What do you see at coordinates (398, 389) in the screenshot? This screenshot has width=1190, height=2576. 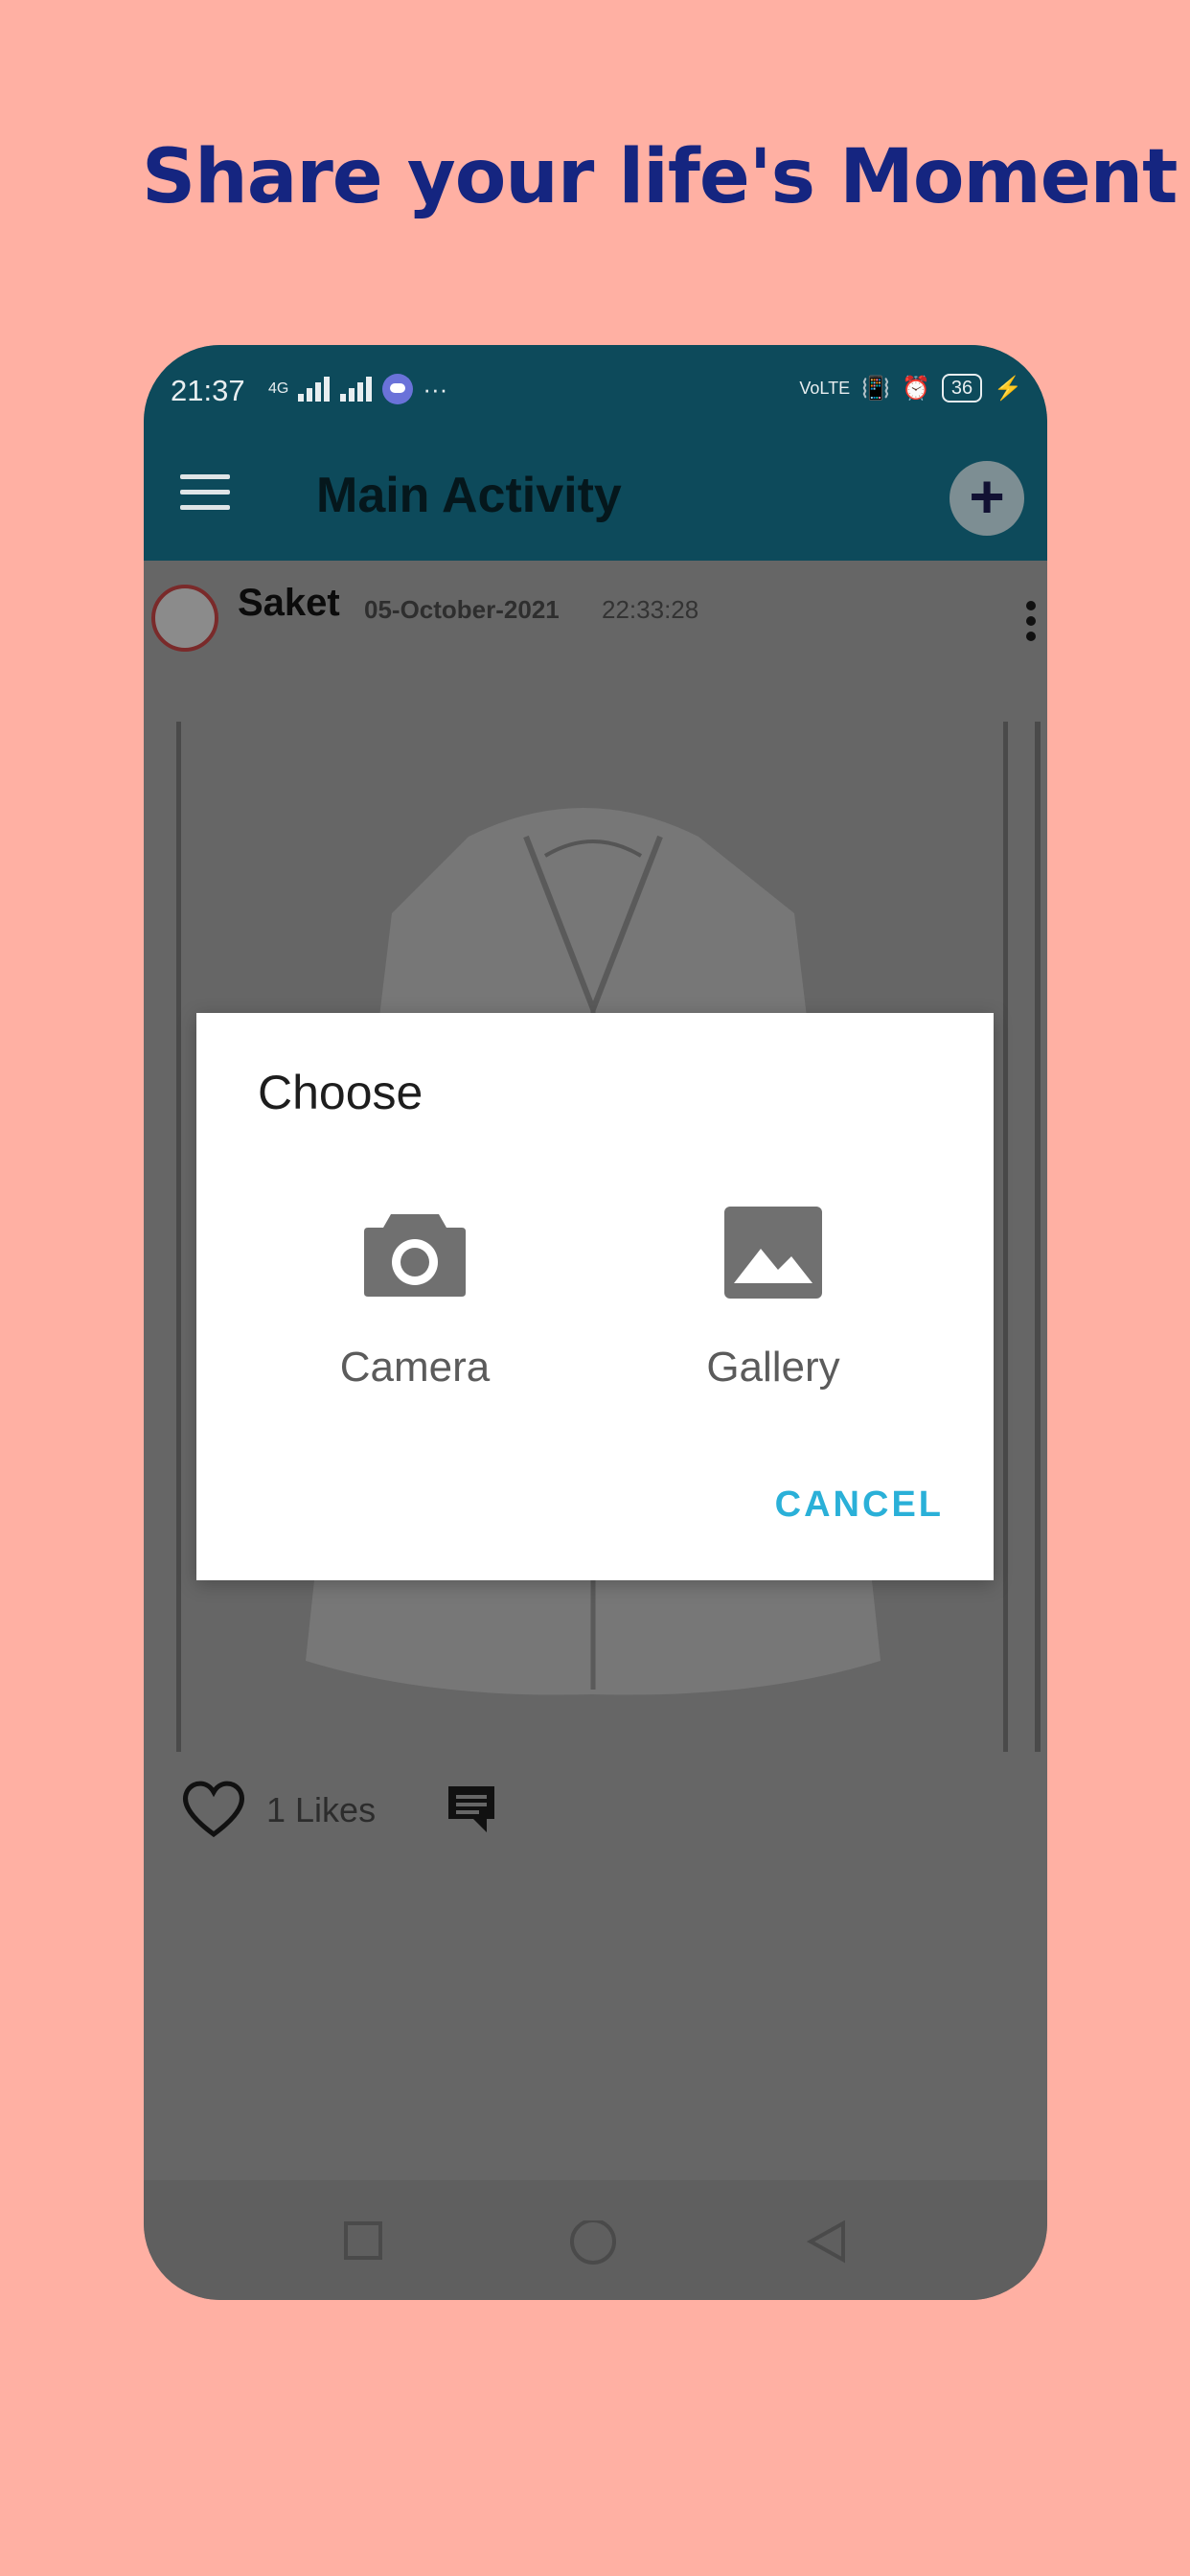 I see `discord-icon` at bounding box center [398, 389].